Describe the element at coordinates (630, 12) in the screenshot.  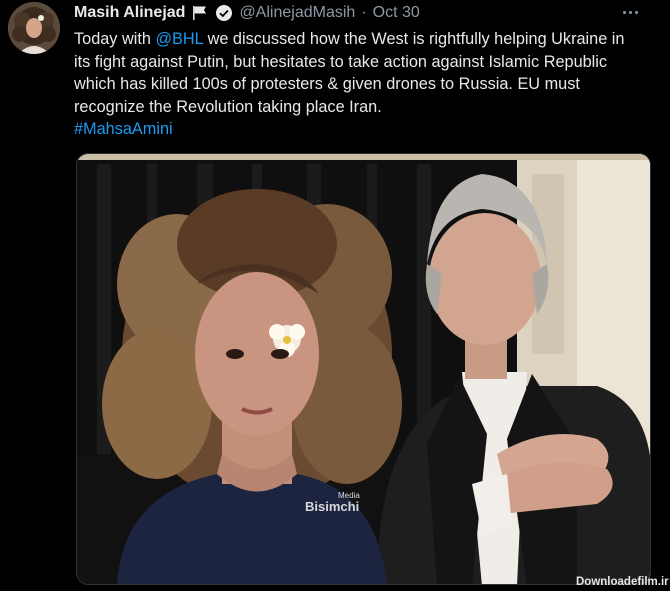
I see `more-options-icon` at that location.